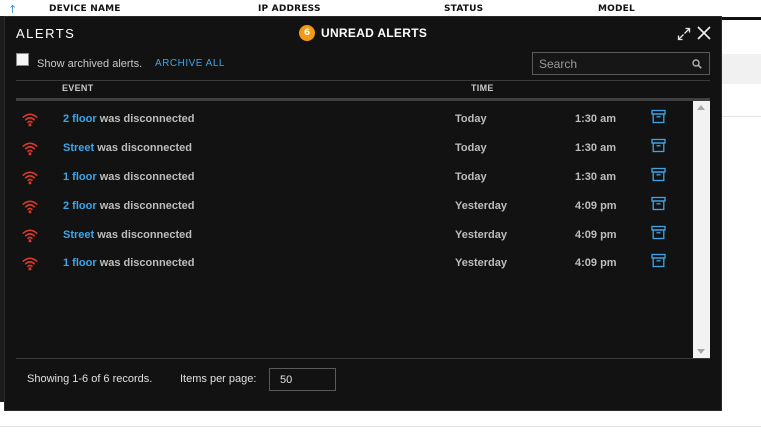  What do you see at coordinates (354, 119) in the screenshot?
I see `alert-row: 2 floor was disconnected Today 1:30 am` at bounding box center [354, 119].